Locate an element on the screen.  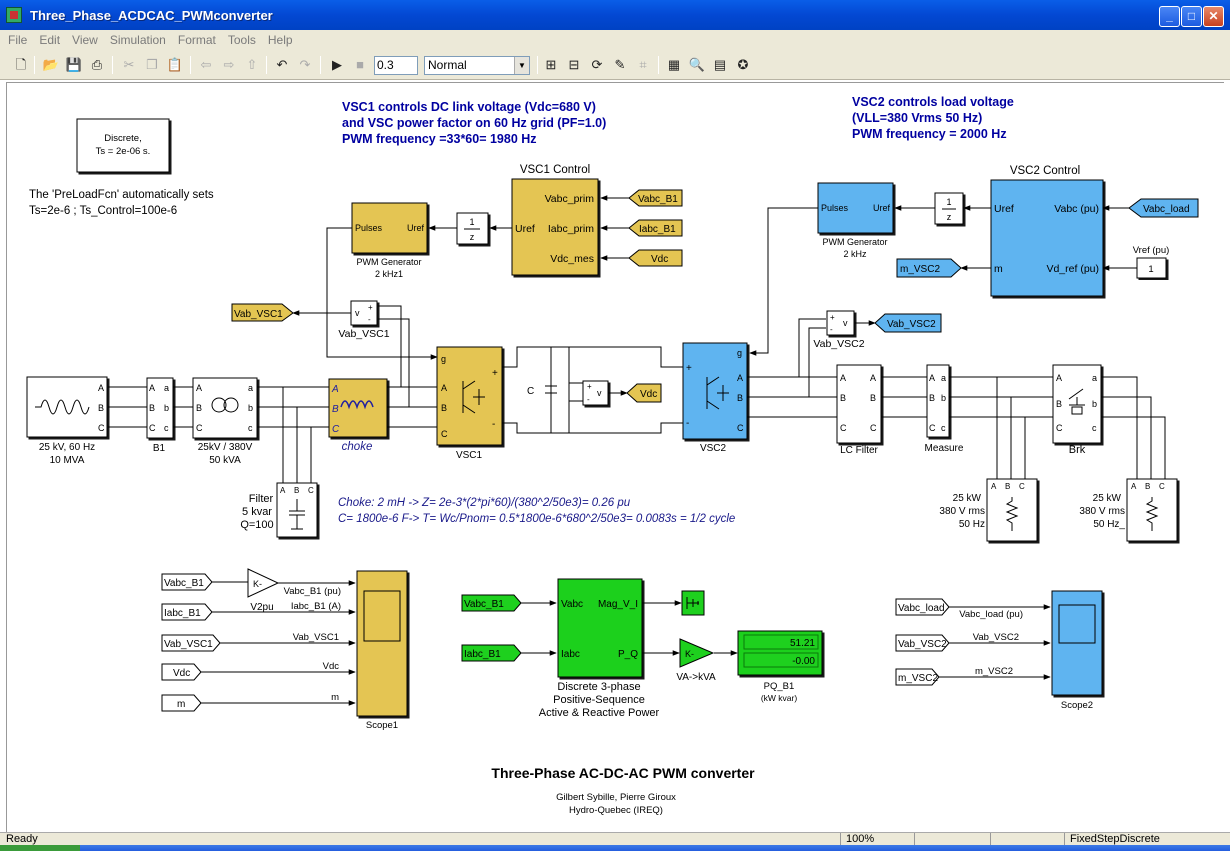
goto-tag-vab-vsc1: Vab_VSC1 is located at coordinates (262, 312).